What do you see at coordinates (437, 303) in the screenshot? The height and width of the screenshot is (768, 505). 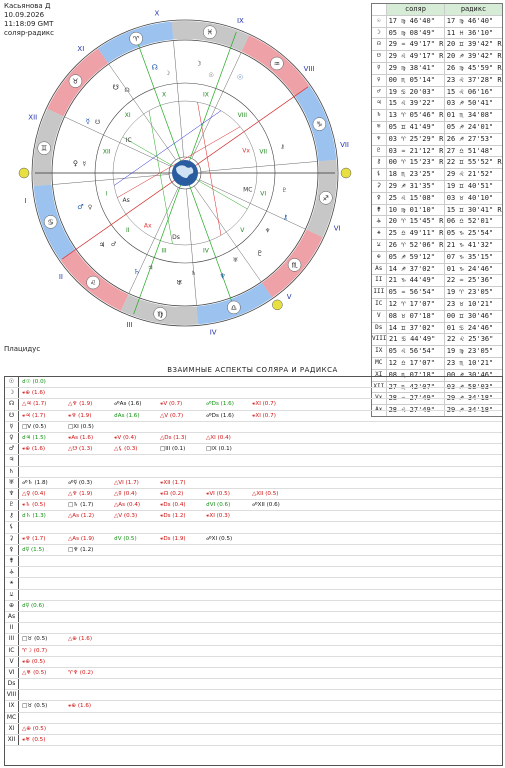 I see `table-row: IC 12 ♈ 17'07" 23 ♉ 10'21"` at bounding box center [437, 303].